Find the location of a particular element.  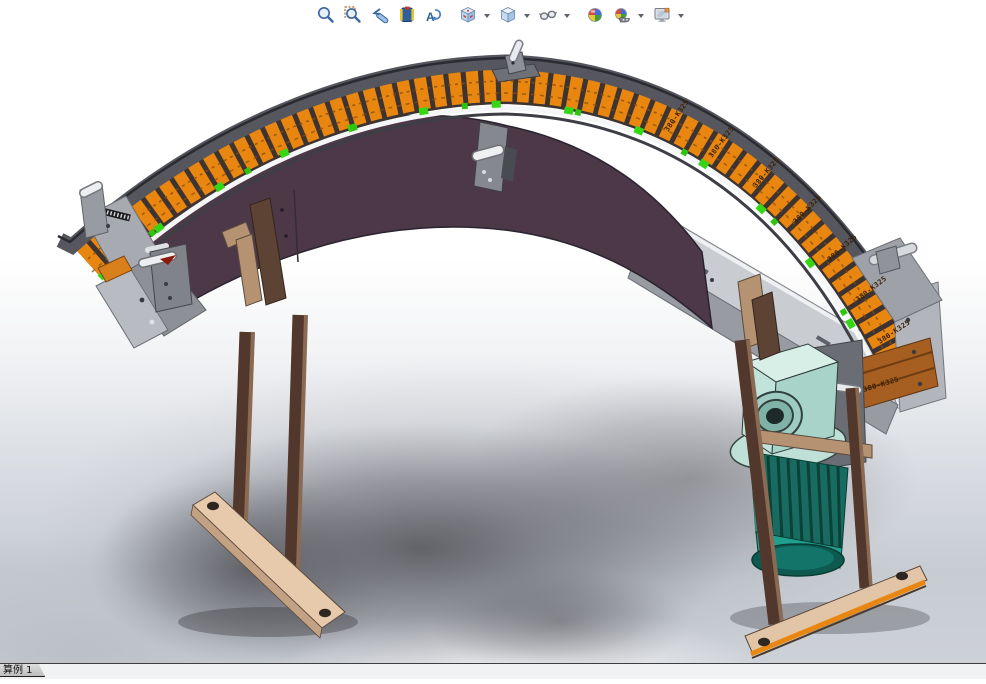

edit-appearance-icon is located at coordinates (595, 15).